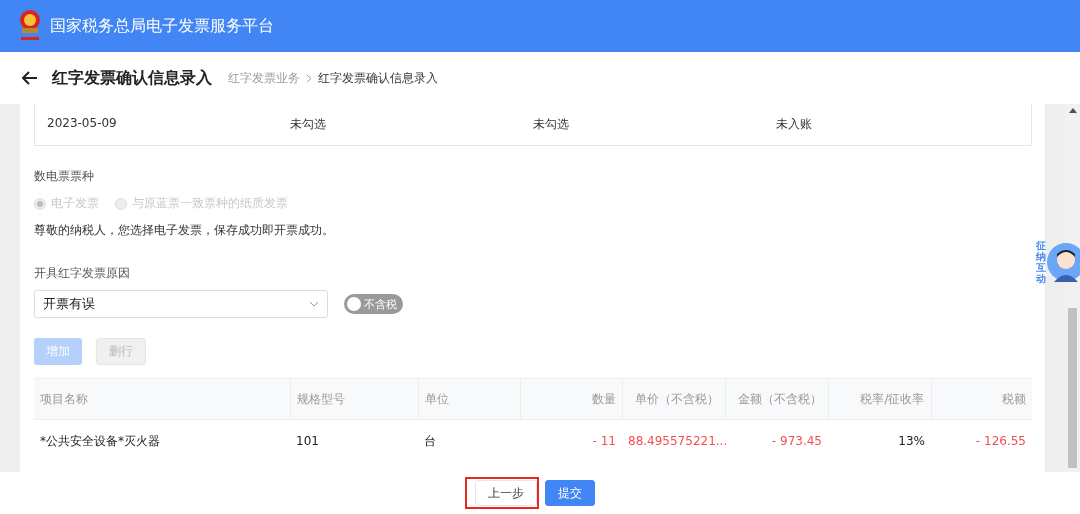 The width and height of the screenshot is (1080, 514). What do you see at coordinates (981, 440) in the screenshot?
I see `table-cell: - 126.55` at bounding box center [981, 440].